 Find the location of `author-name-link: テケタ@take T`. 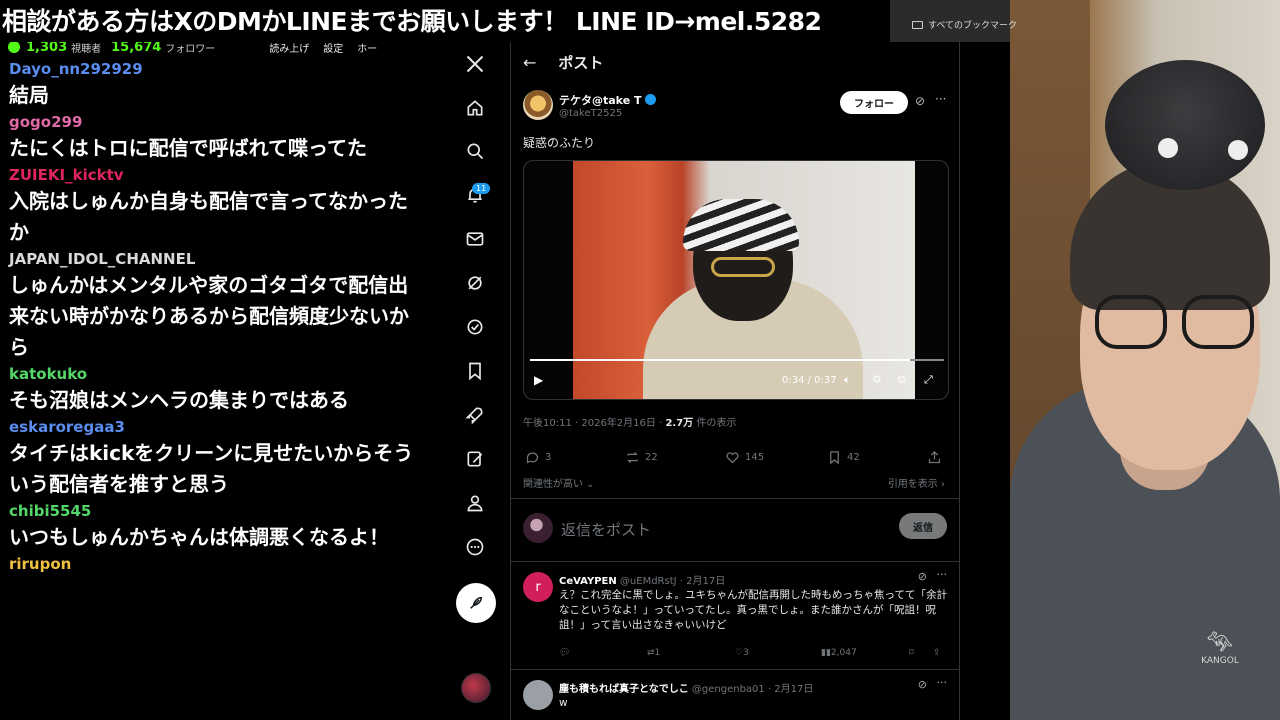

author-name-link: テケタ@take T is located at coordinates (607, 100).